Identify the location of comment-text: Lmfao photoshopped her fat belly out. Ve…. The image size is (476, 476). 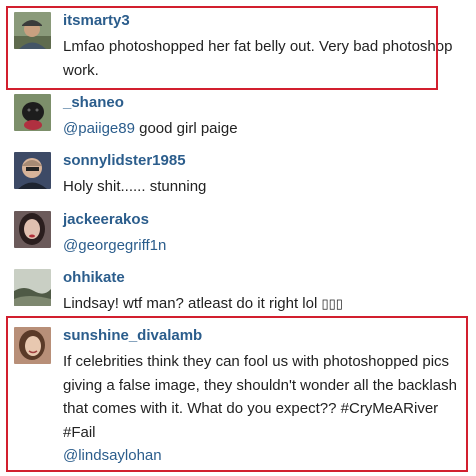
(258, 58).